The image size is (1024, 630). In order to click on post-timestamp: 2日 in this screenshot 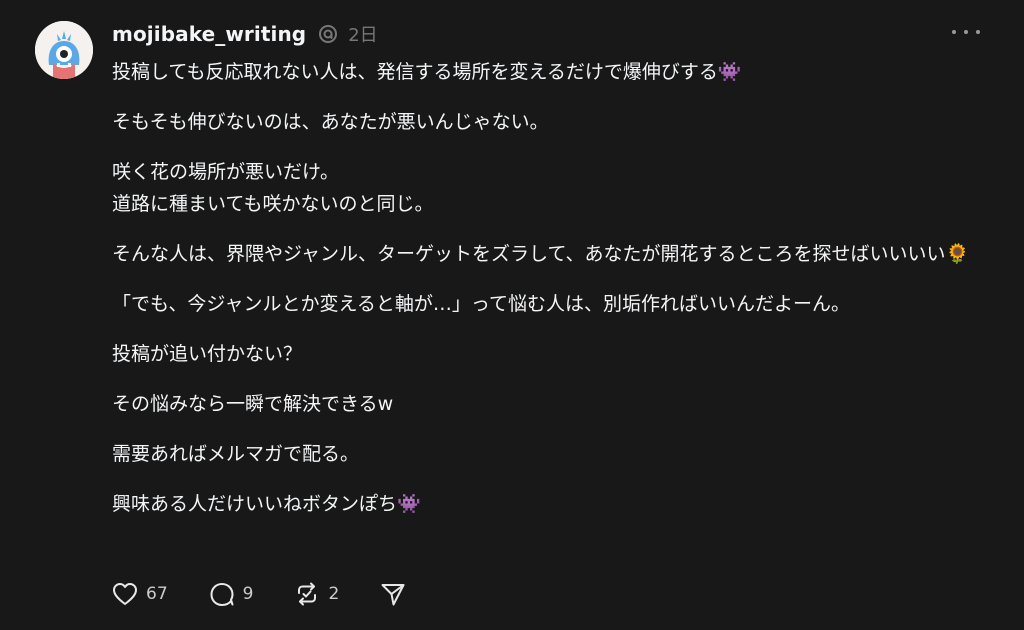, I will do `click(362, 34)`.